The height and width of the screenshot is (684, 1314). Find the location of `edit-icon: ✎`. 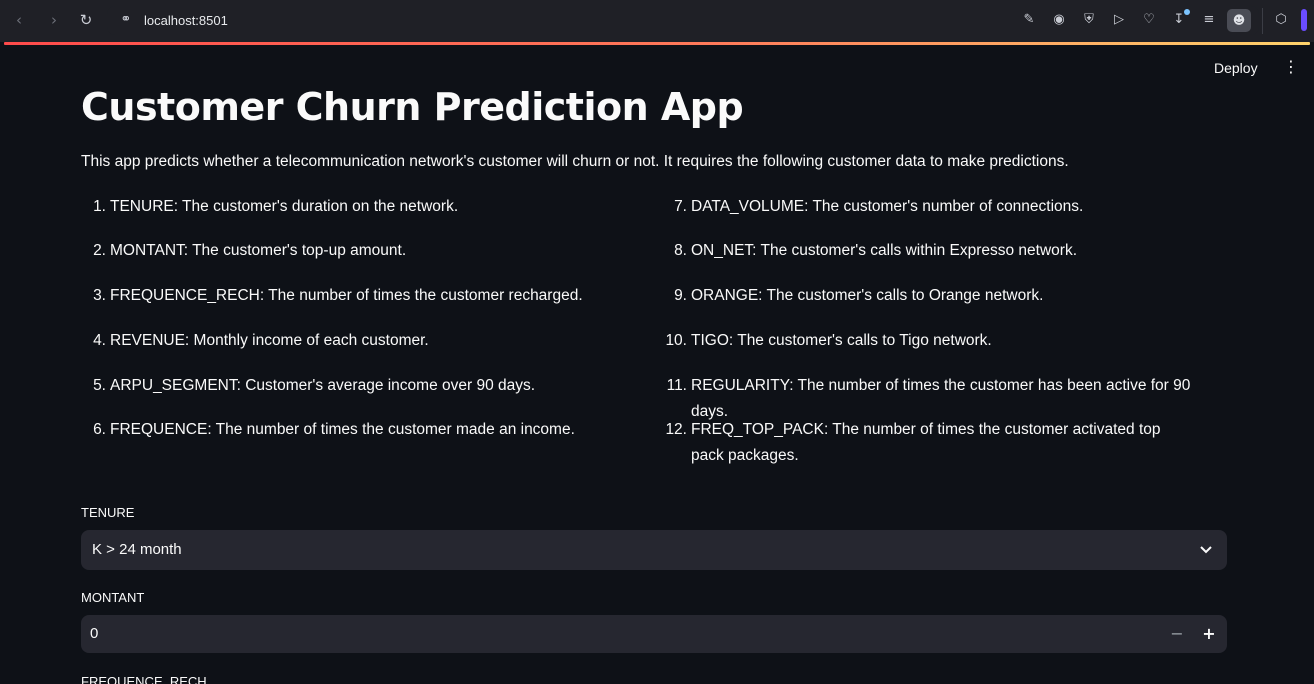

edit-icon: ✎ is located at coordinates (1029, 20).